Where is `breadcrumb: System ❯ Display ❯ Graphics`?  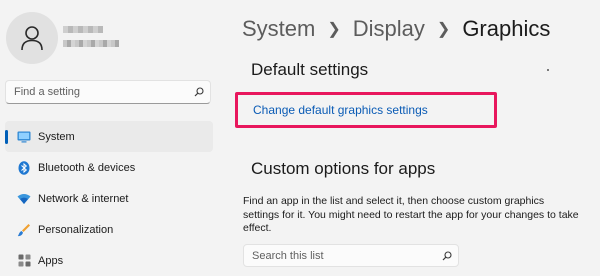 breadcrumb: System ❯ Display ❯ Graphics is located at coordinates (396, 29).